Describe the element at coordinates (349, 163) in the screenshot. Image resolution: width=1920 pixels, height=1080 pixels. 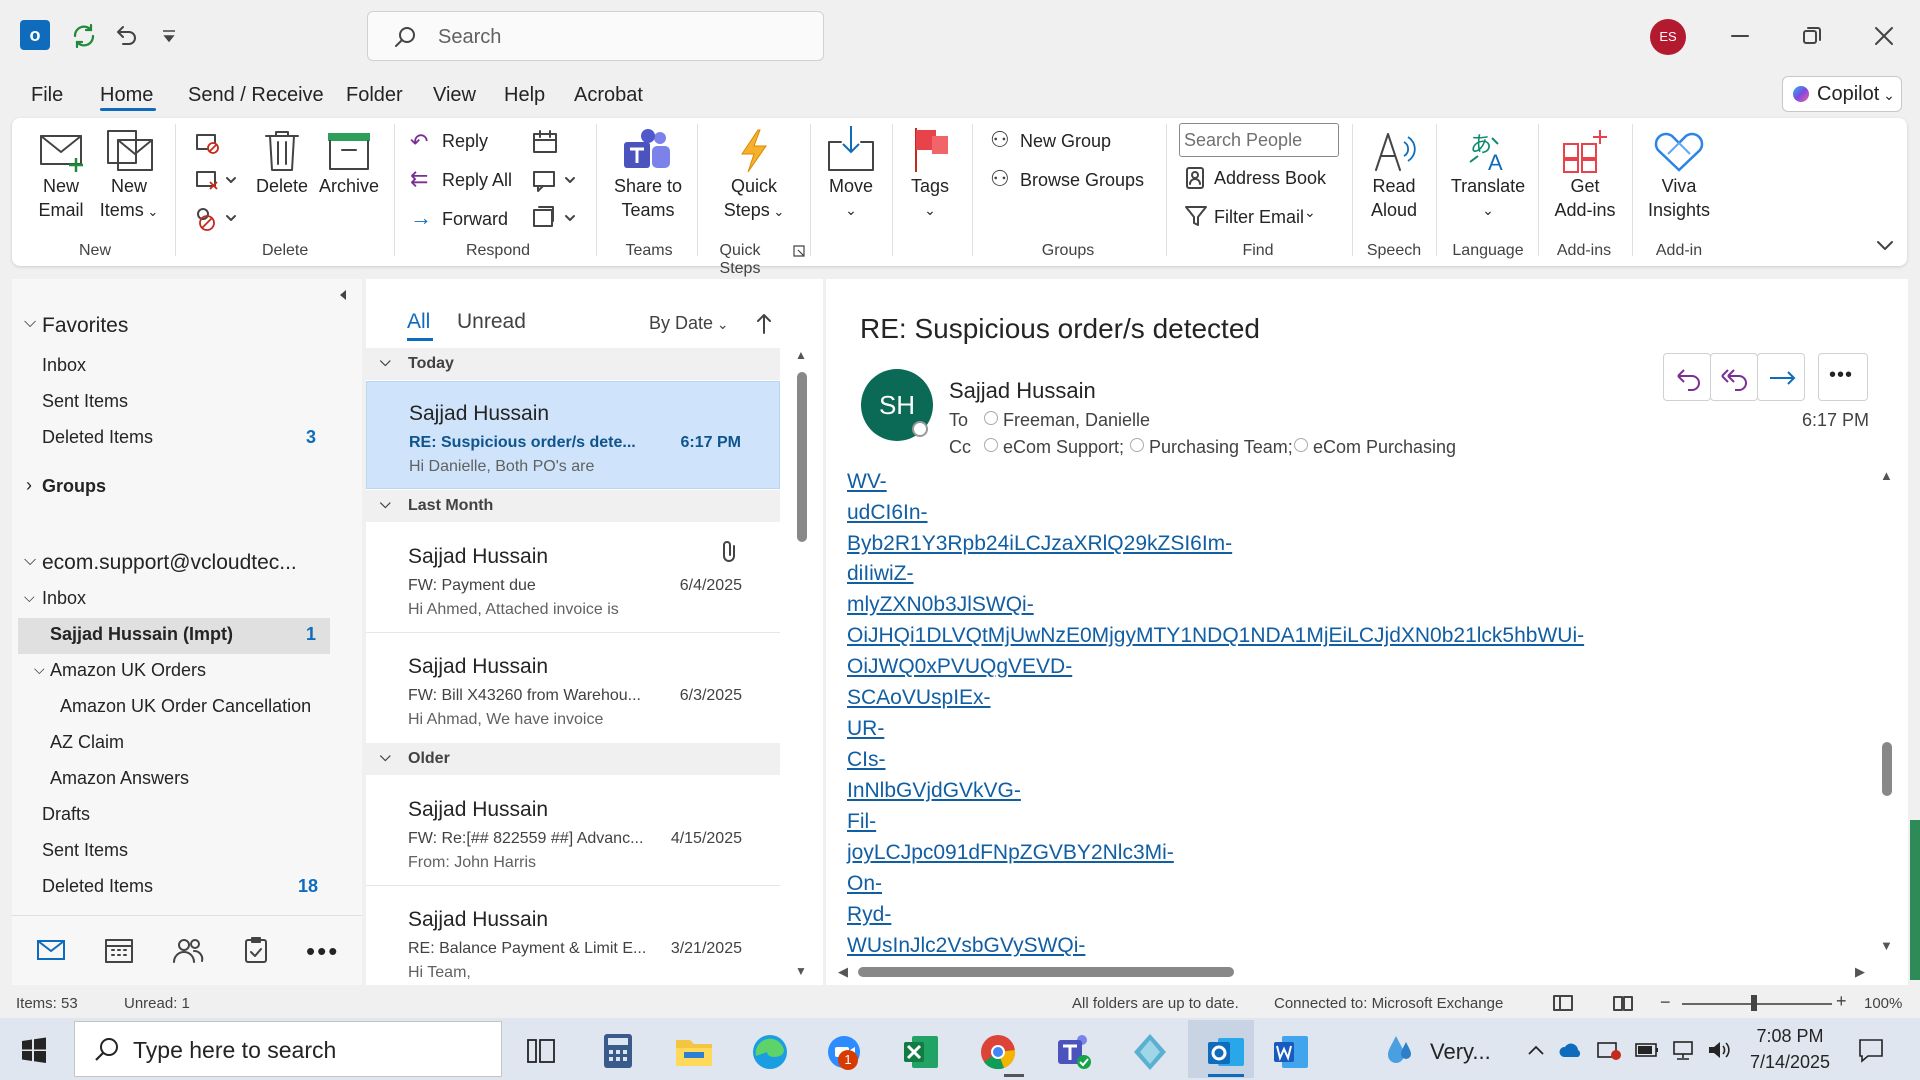
I see `archive-button: Archive` at that location.